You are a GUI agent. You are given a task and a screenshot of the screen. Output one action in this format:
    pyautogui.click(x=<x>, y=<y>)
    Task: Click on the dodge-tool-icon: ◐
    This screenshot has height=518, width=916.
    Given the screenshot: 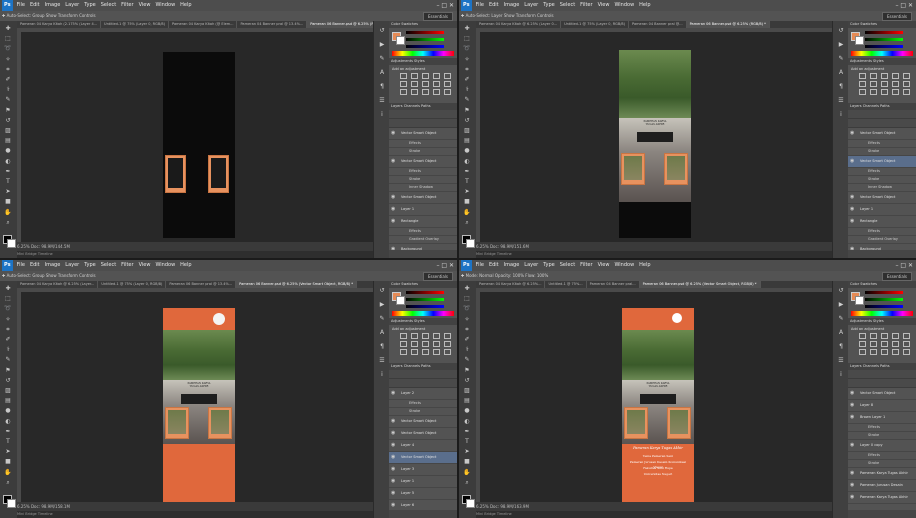 What is the action you would take?
    pyautogui.click(x=8, y=421)
    